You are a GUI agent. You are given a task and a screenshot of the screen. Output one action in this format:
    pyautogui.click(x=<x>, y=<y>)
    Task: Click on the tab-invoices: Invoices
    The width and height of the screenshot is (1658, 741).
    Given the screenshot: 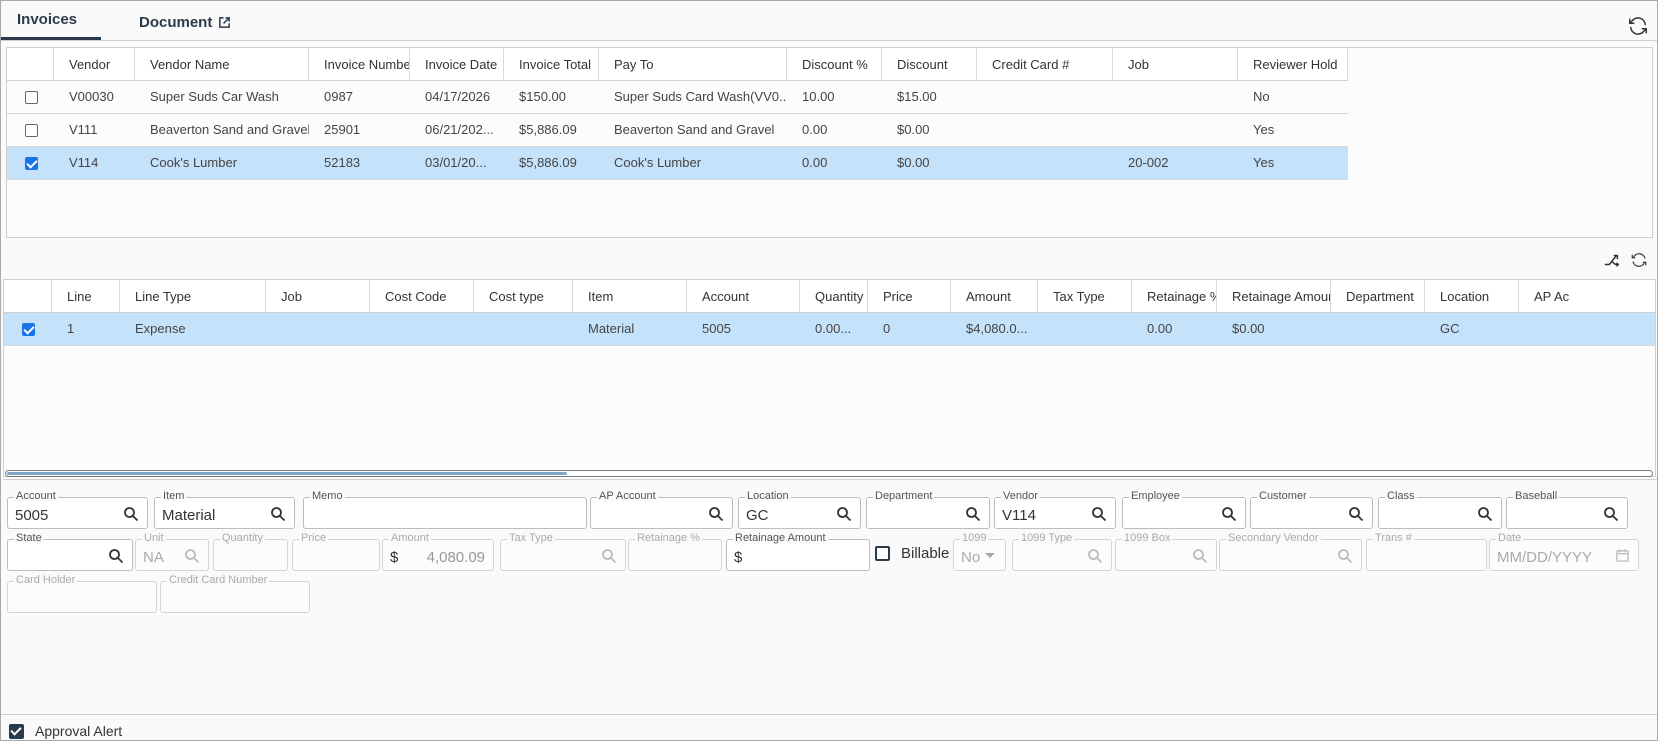 What is the action you would take?
    pyautogui.click(x=47, y=19)
    